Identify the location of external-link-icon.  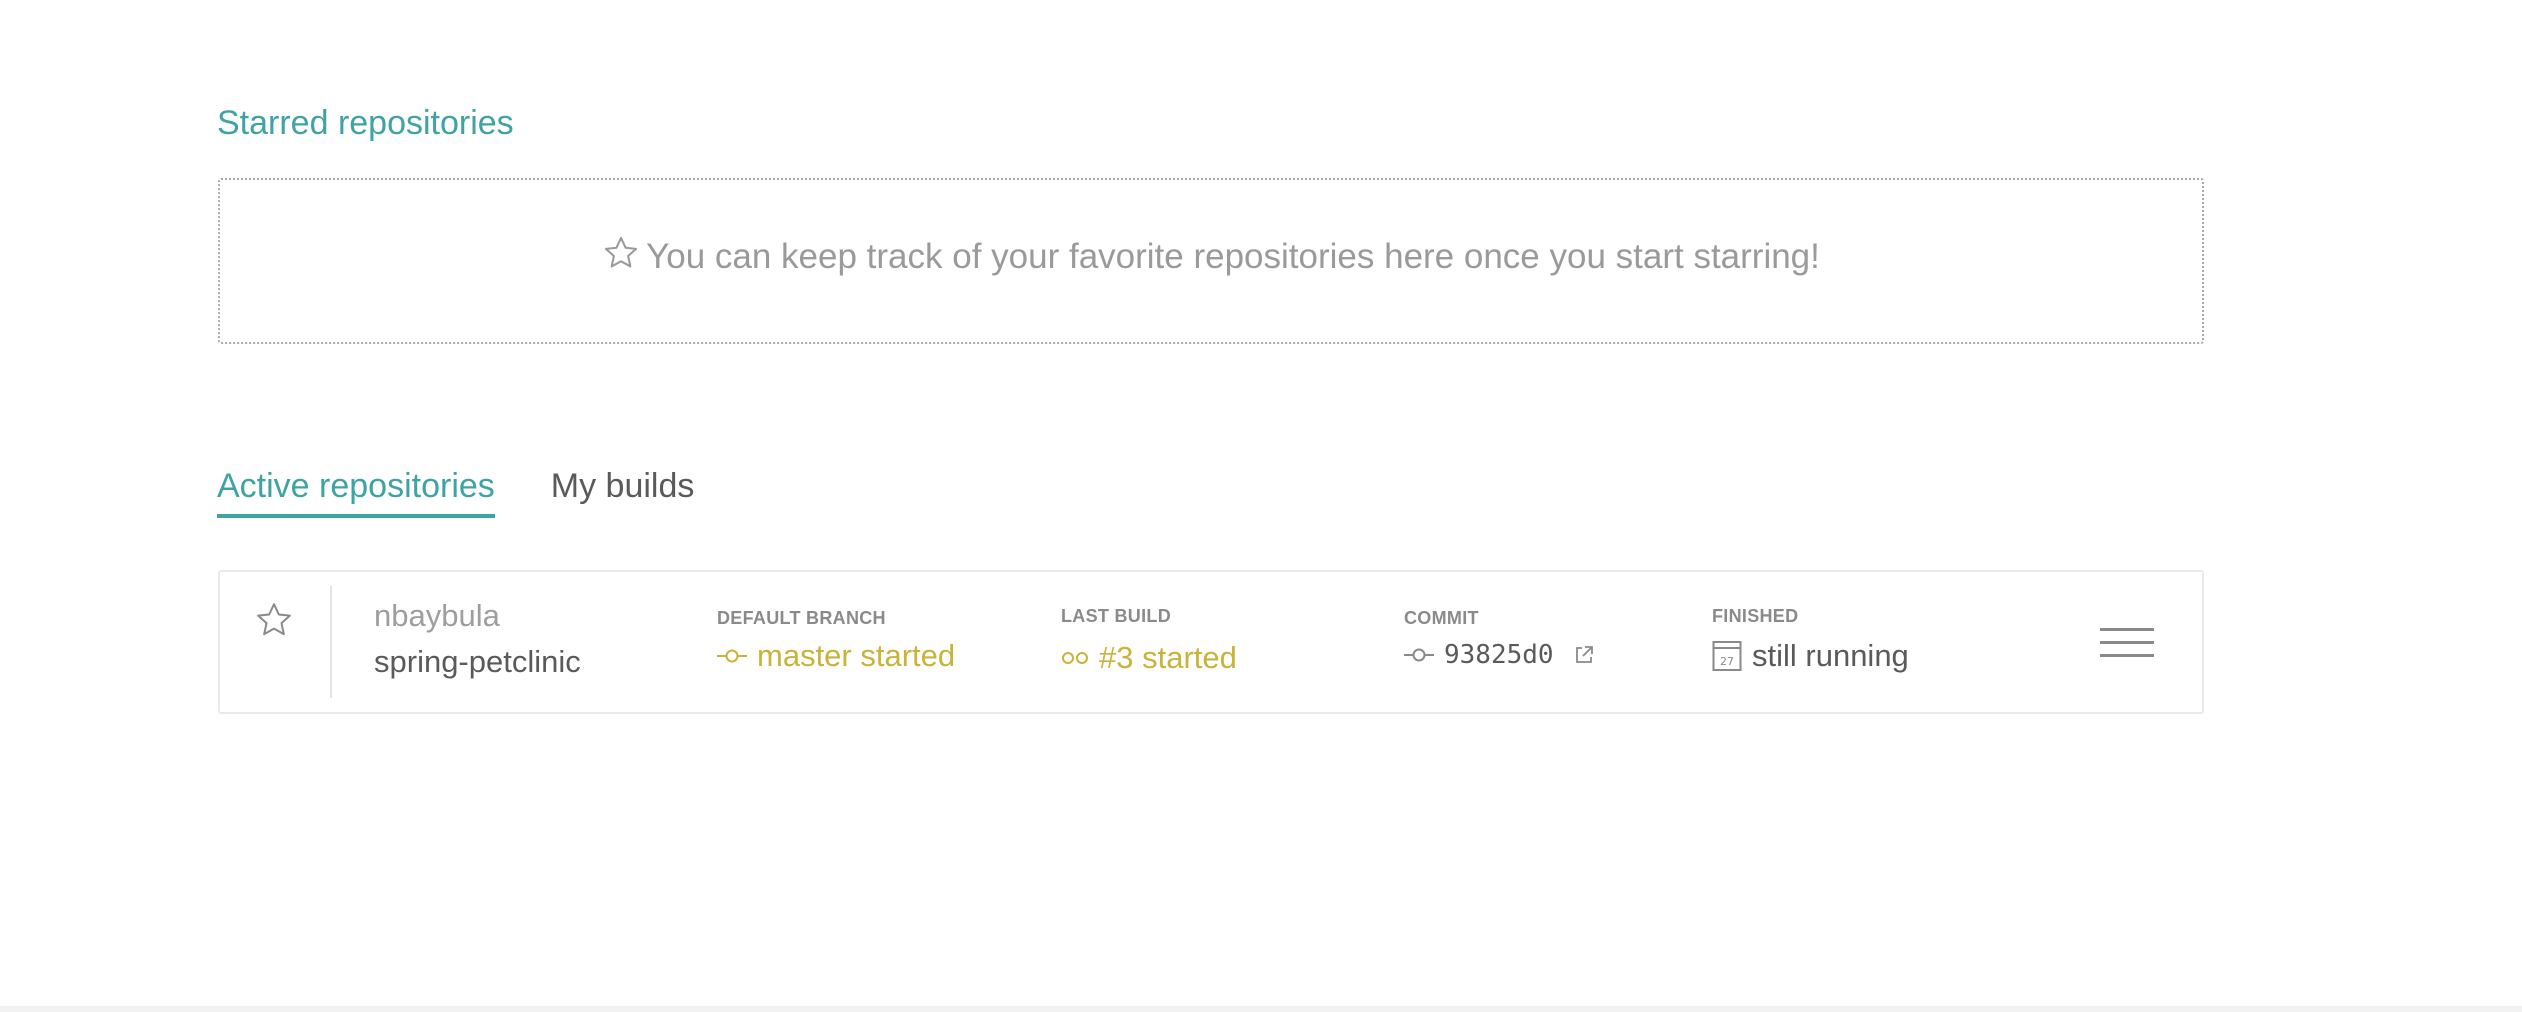
(1584, 655).